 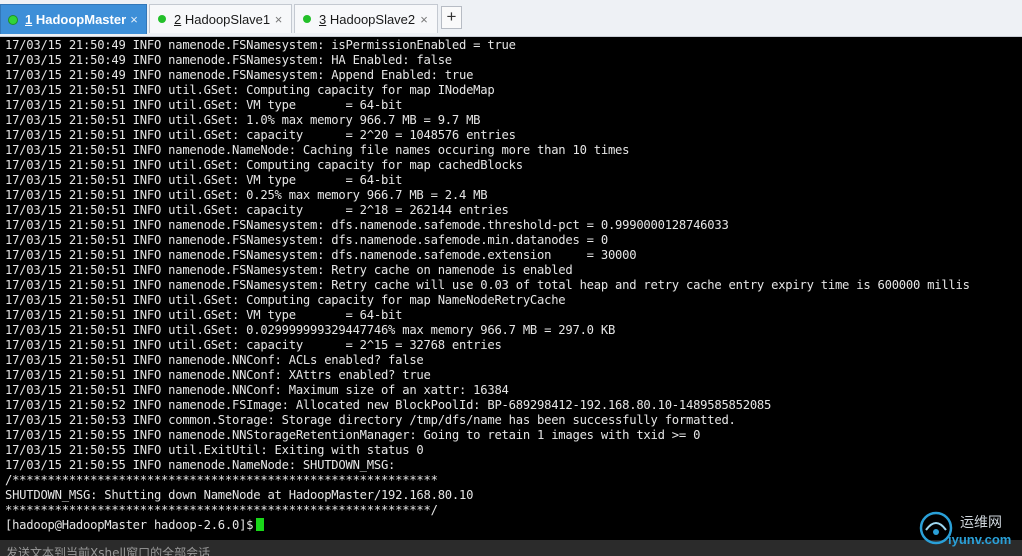 What do you see at coordinates (487, 525) in the screenshot?
I see `shell-prompt-line: [hadoop@HadoopMaster hadoop-2.6.0]$` at bounding box center [487, 525].